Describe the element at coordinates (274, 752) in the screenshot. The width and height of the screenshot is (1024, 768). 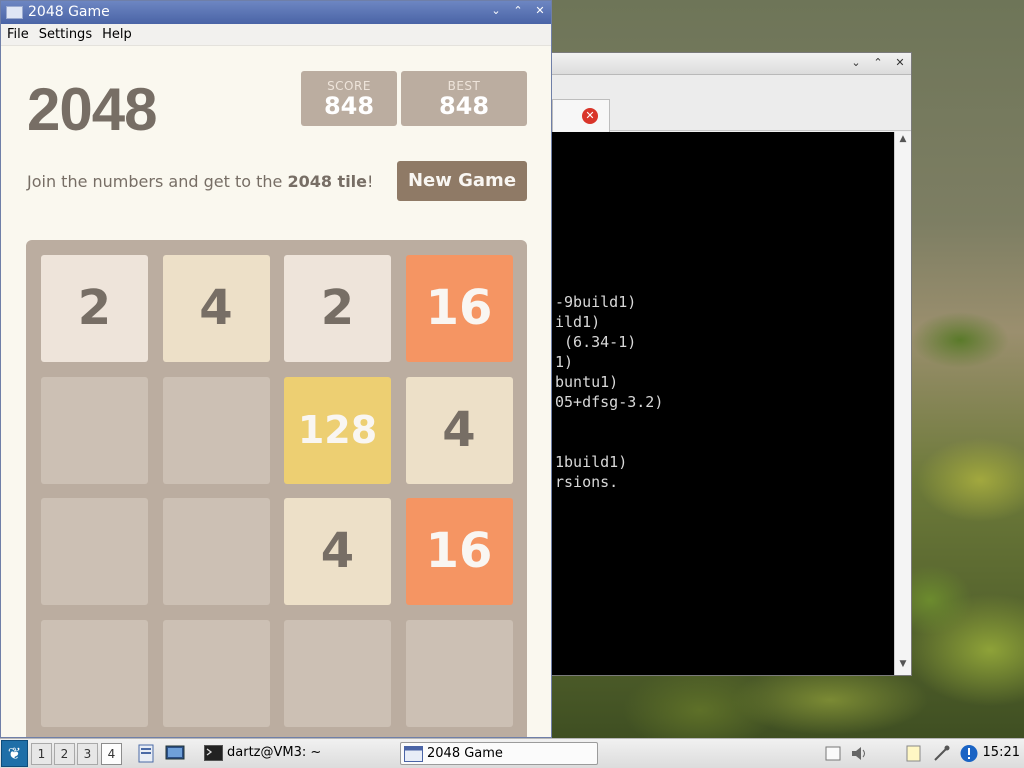
I see `task-label: dartz@VM3: ~` at that location.